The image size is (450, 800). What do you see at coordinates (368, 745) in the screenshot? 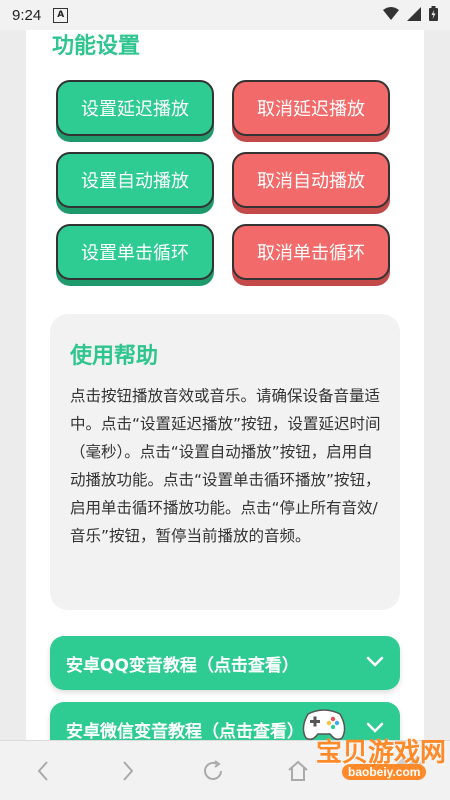
I see `watermark-logo: 宝贝游戏网 baobeiy.com` at bounding box center [368, 745].